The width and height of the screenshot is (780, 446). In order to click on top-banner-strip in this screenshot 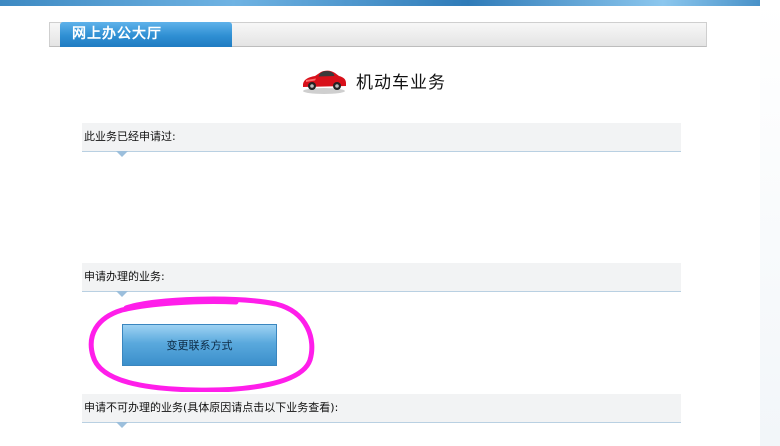, I will do `click(390, 3)`.